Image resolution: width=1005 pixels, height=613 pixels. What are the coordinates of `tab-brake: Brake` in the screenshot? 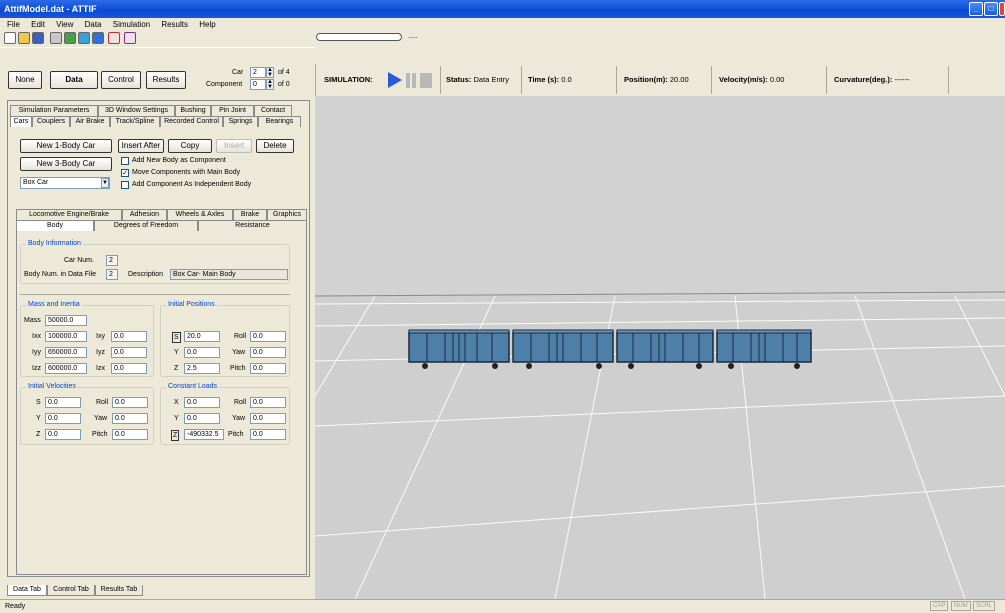 It's located at (250, 214).